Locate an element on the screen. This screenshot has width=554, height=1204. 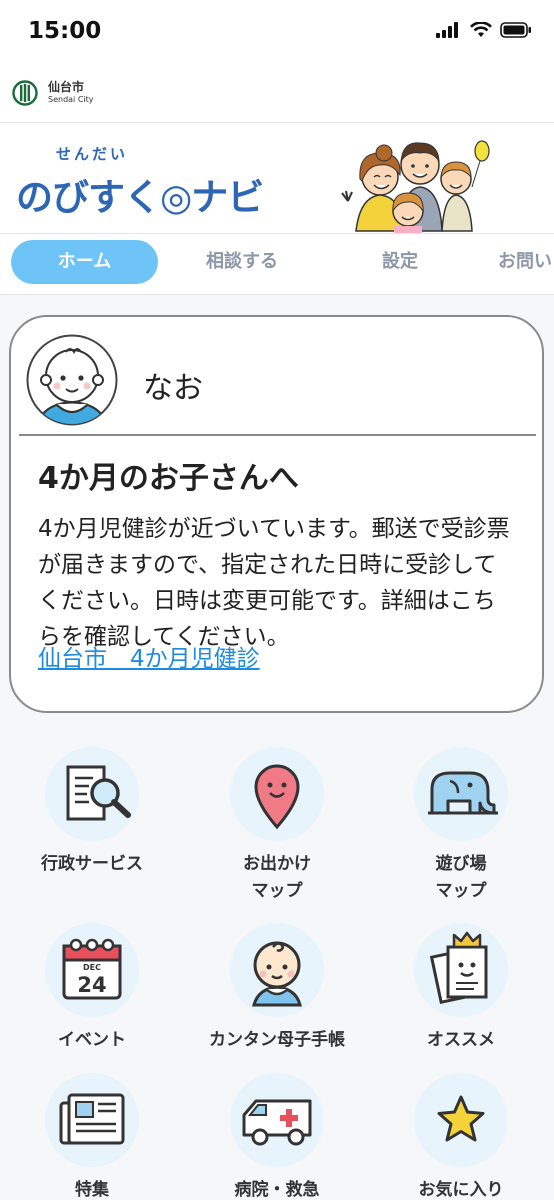
calendar-day: 24 is located at coordinates (91, 985).